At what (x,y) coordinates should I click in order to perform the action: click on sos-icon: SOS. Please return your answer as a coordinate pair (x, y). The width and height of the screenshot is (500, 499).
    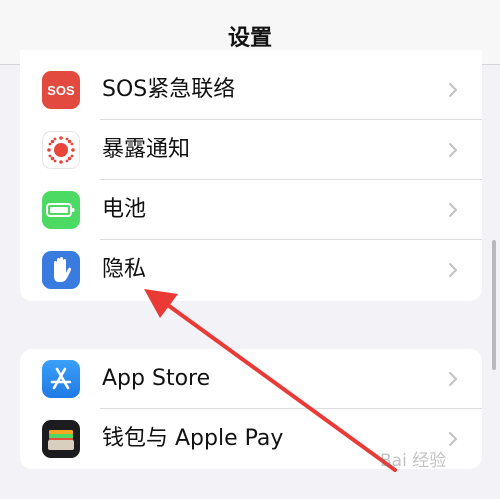
    Looking at the image, I should click on (61, 90).